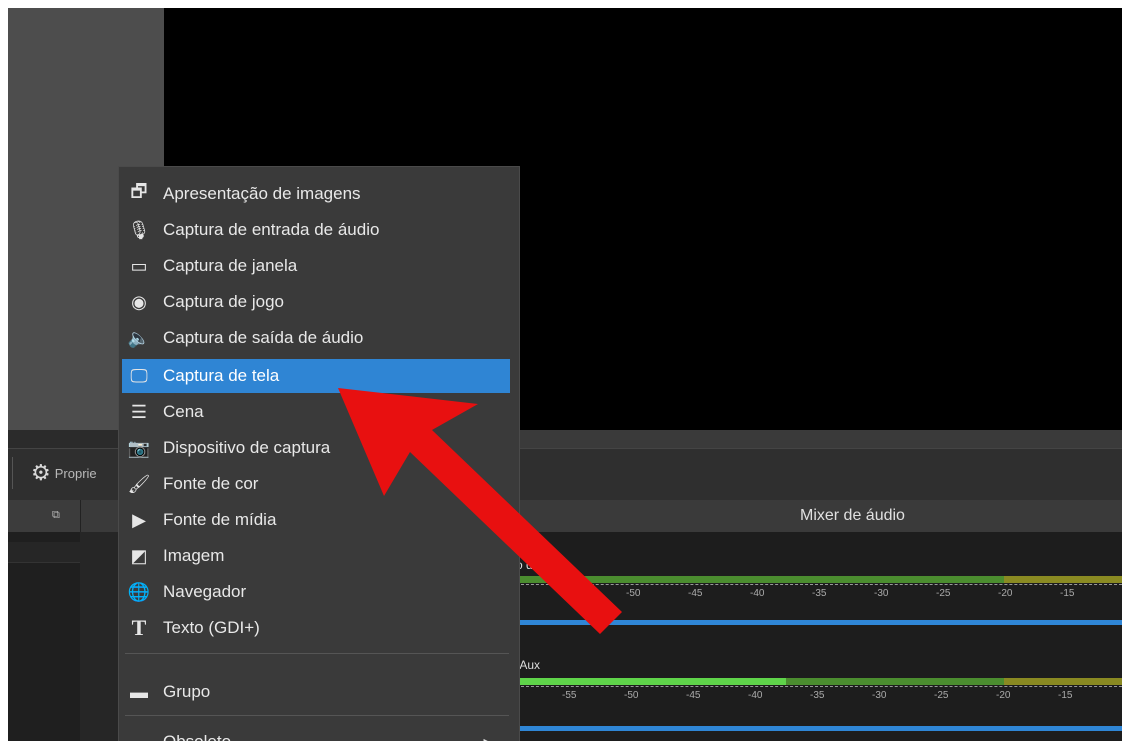 The width and height of the screenshot is (1122, 741). I want to click on menu-item-label: Captura de janela, so click(230, 265).